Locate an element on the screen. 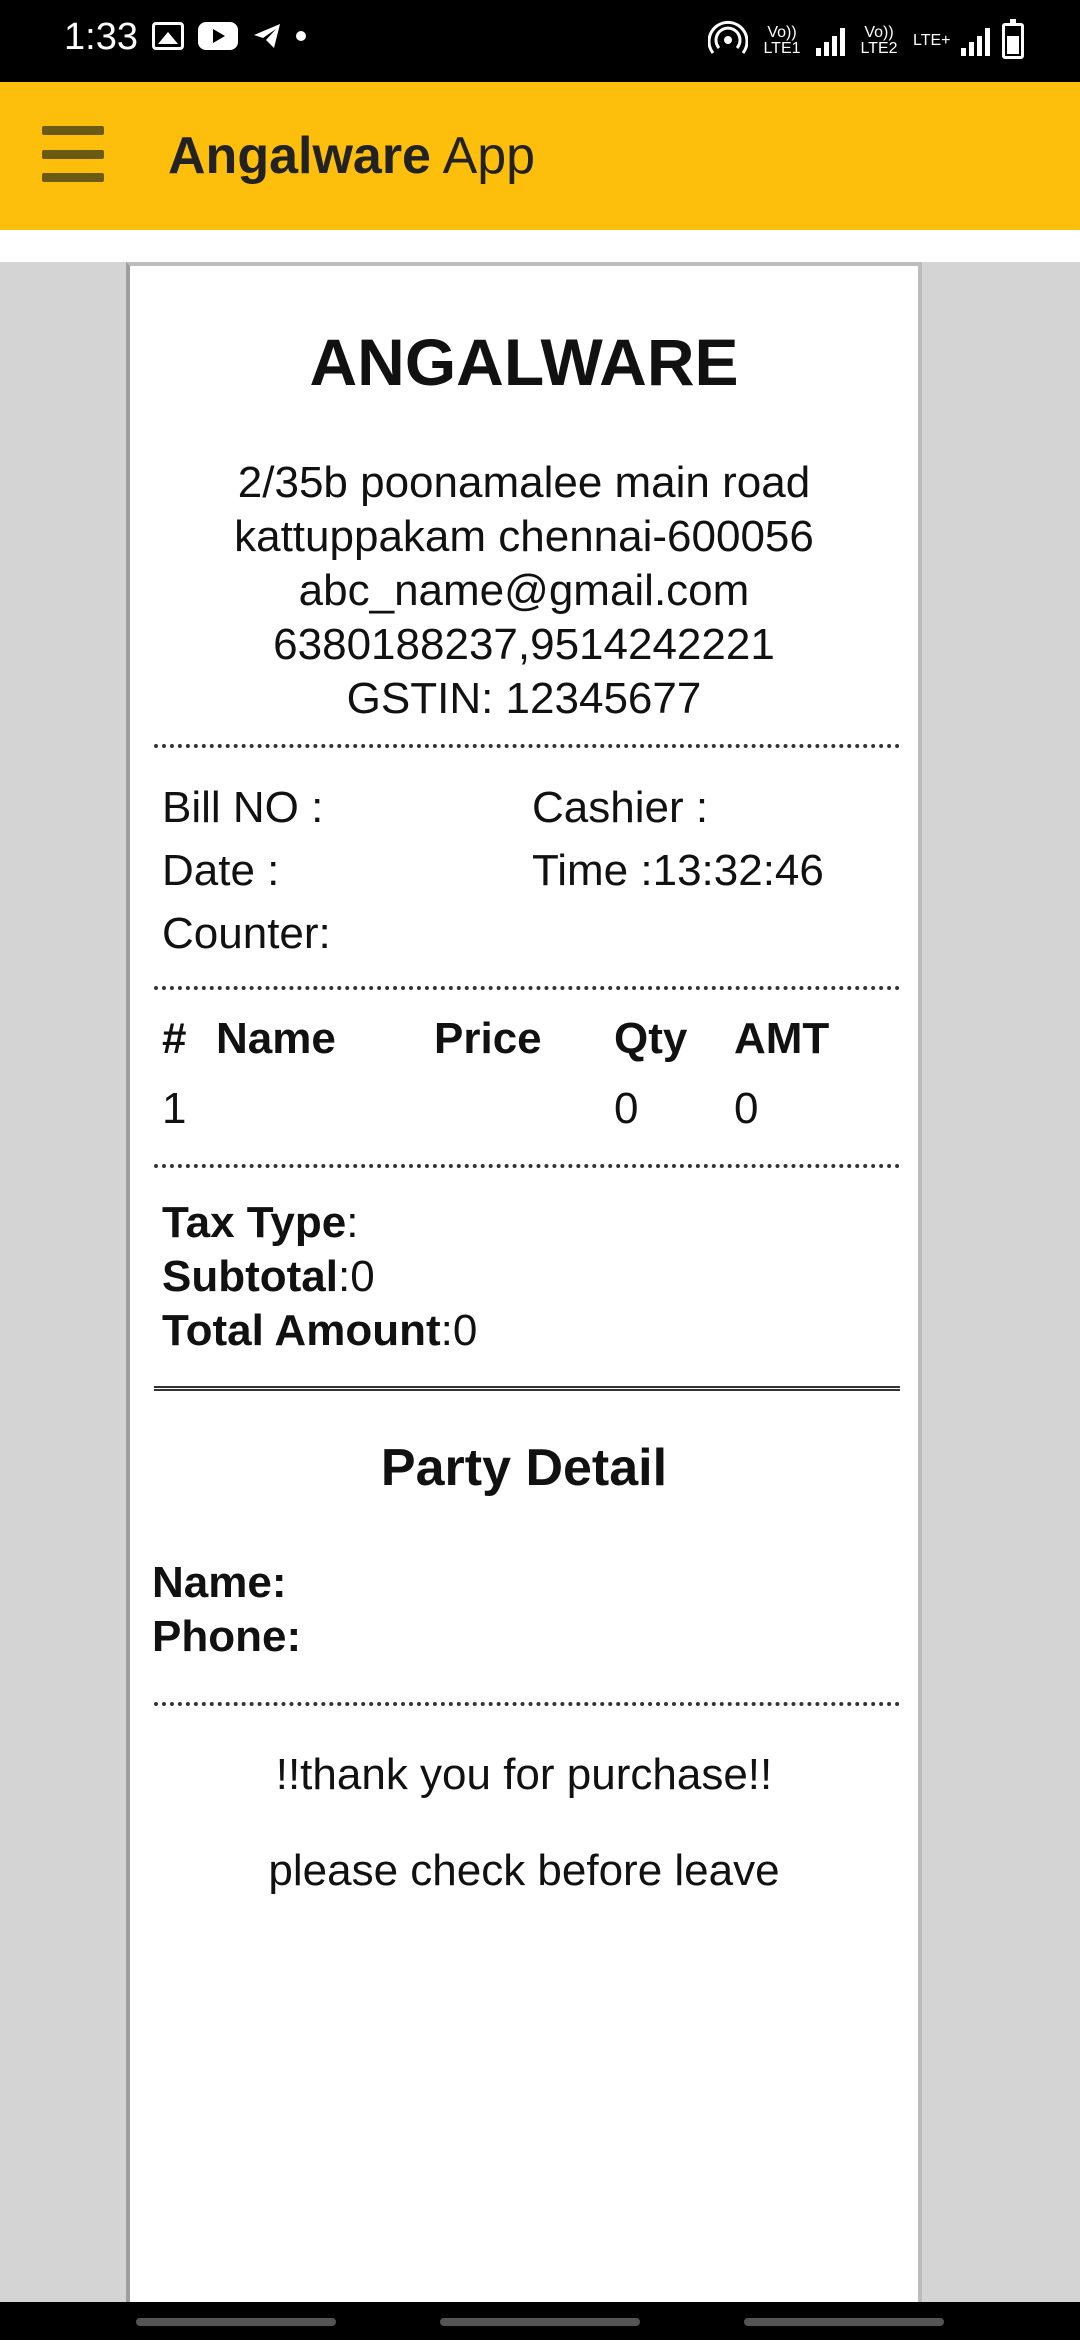  shop-gstin: GSTIN: 12345677 is located at coordinates (524, 698).